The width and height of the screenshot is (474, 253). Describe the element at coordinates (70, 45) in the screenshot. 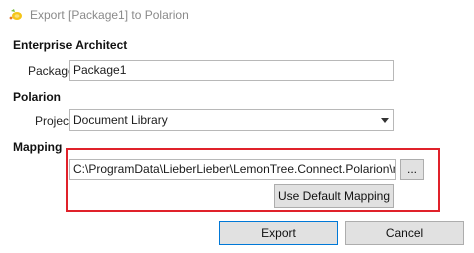

I see `enterprise-architect-heading: Enterprise Architect` at that location.